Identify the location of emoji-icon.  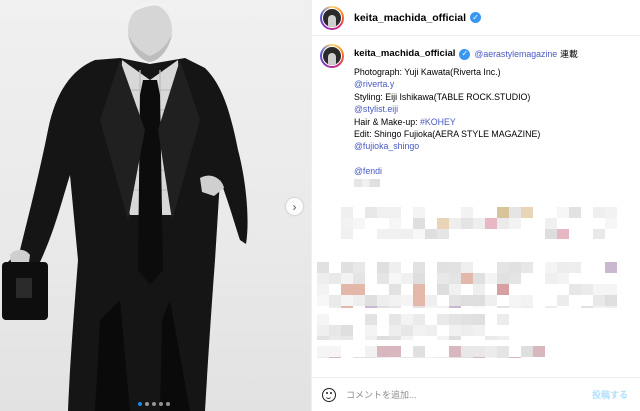
(329, 394).